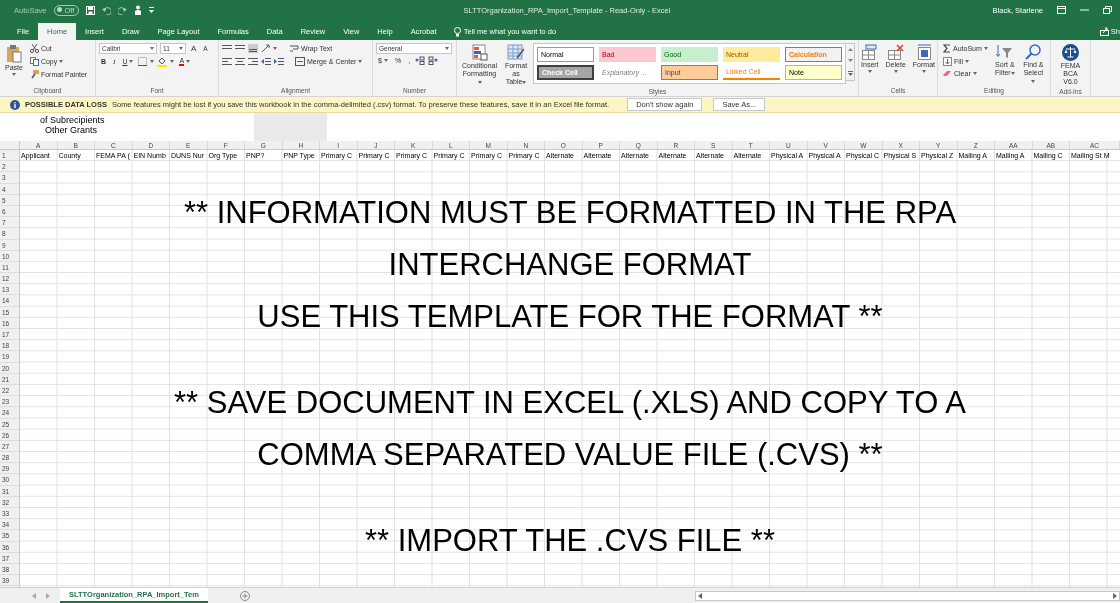 Image resolution: width=1120 pixels, height=603 pixels. I want to click on funnel-icon, so click(1005, 52).